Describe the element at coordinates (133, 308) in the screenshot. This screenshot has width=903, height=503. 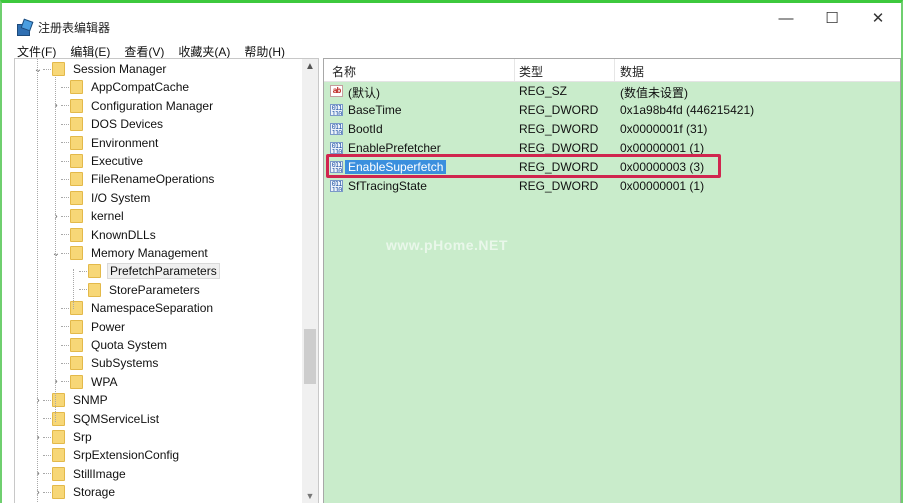
I see `tree-item: NamespaceSeparation` at that location.